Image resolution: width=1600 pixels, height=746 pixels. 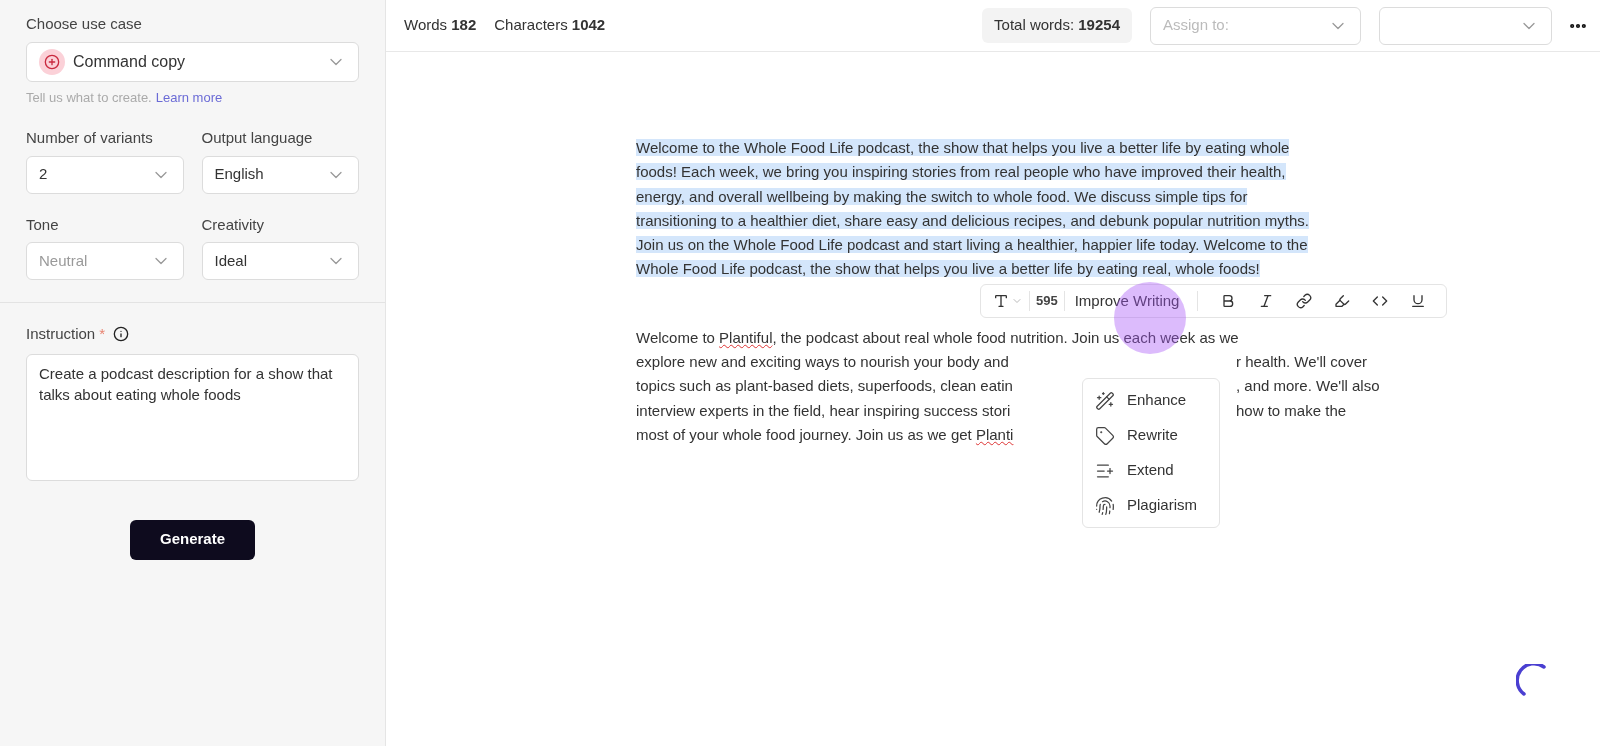 I want to click on fingerprint-icon, so click(x=1105, y=505).